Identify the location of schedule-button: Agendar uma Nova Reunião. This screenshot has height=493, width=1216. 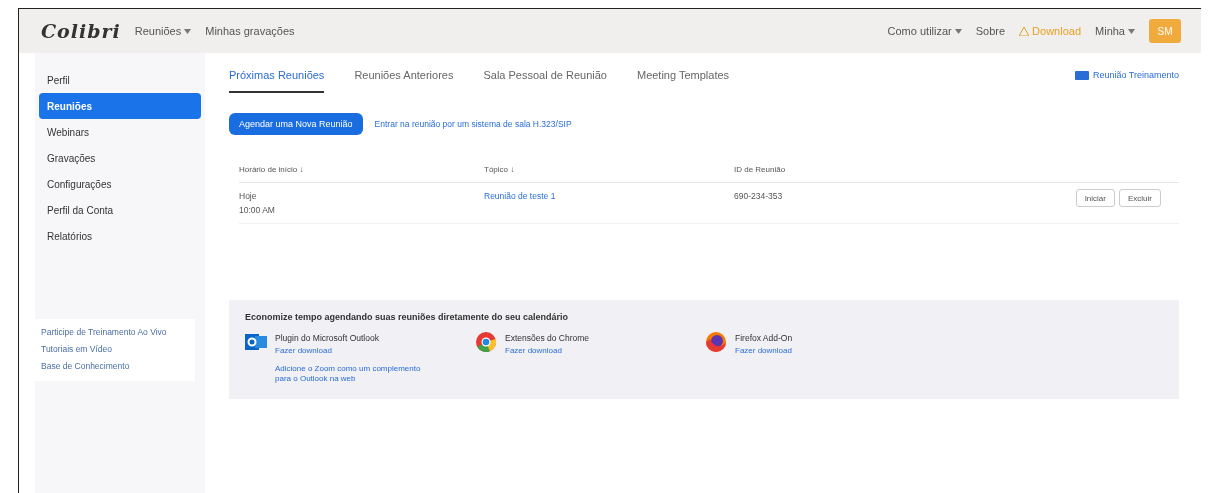
(296, 124).